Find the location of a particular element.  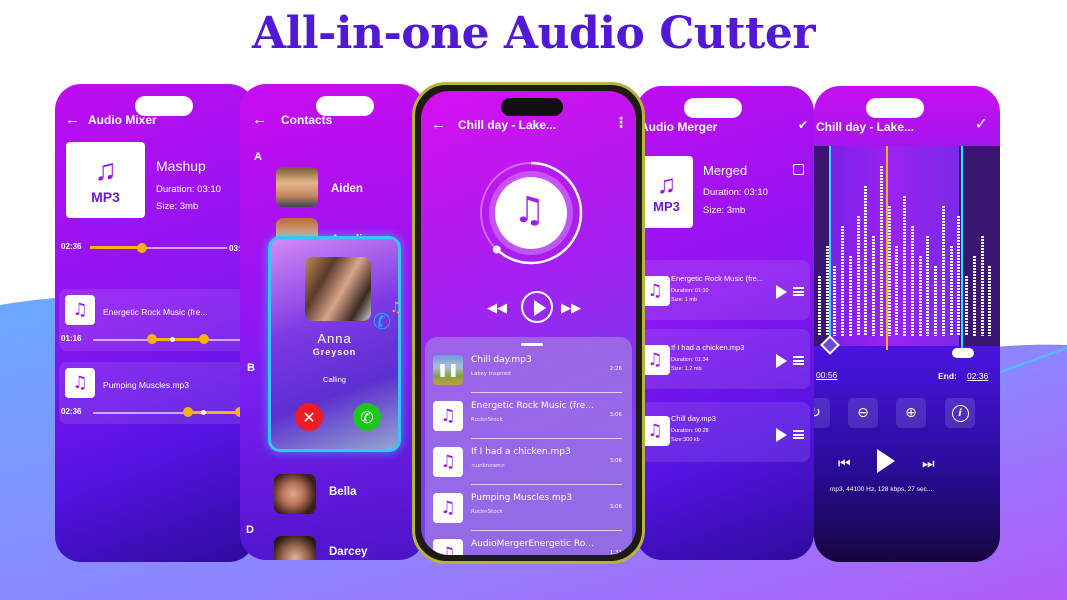

cutter-start-time: 00:56 is located at coordinates (826, 375).